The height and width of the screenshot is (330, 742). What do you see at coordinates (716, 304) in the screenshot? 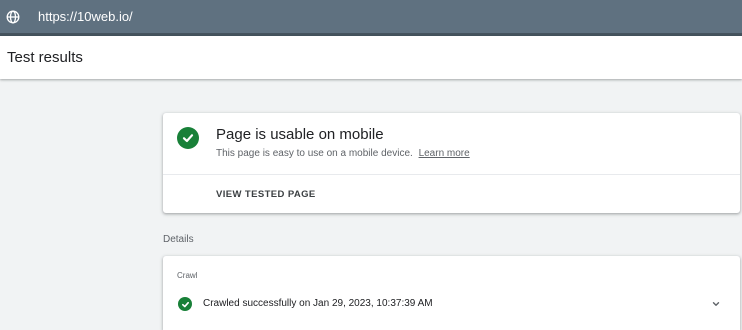
I see `chevron-down-icon` at bounding box center [716, 304].